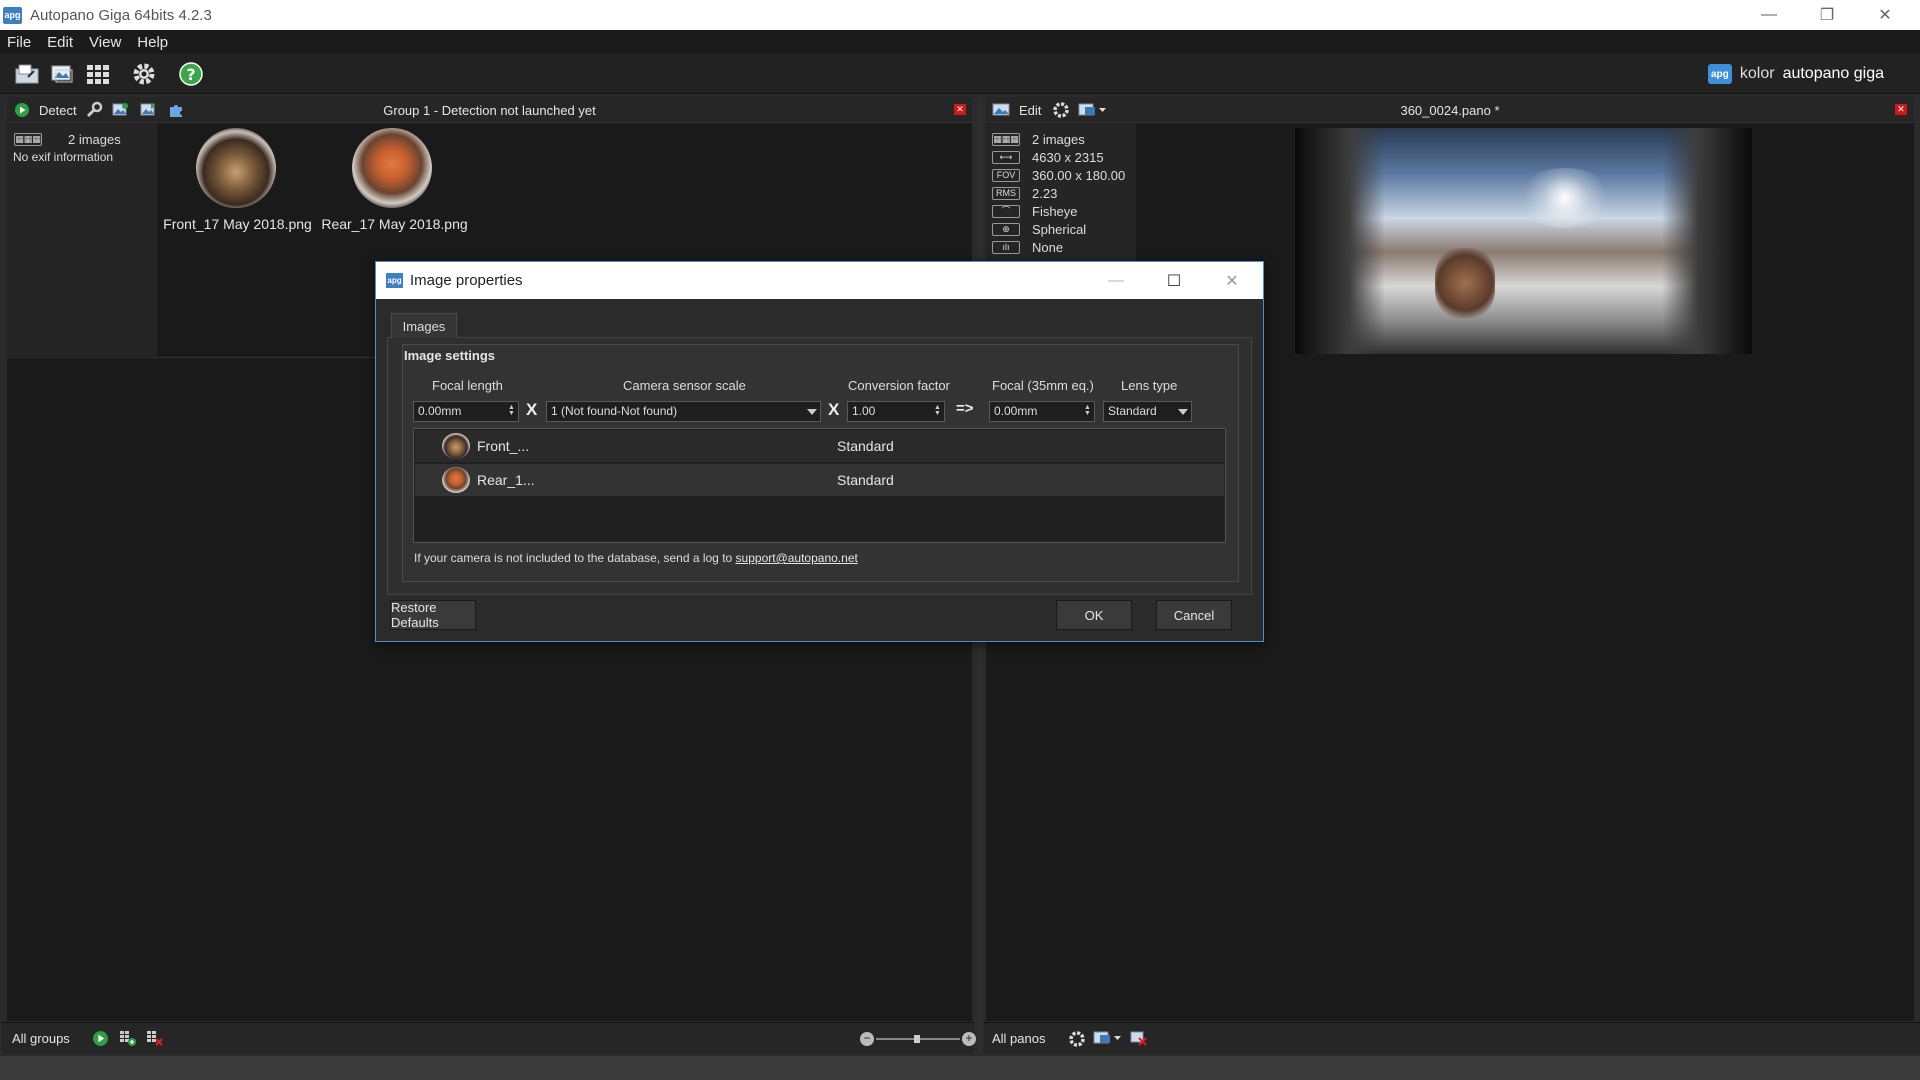  Describe the element at coordinates (144, 74) in the screenshot. I see `settings-button` at that location.